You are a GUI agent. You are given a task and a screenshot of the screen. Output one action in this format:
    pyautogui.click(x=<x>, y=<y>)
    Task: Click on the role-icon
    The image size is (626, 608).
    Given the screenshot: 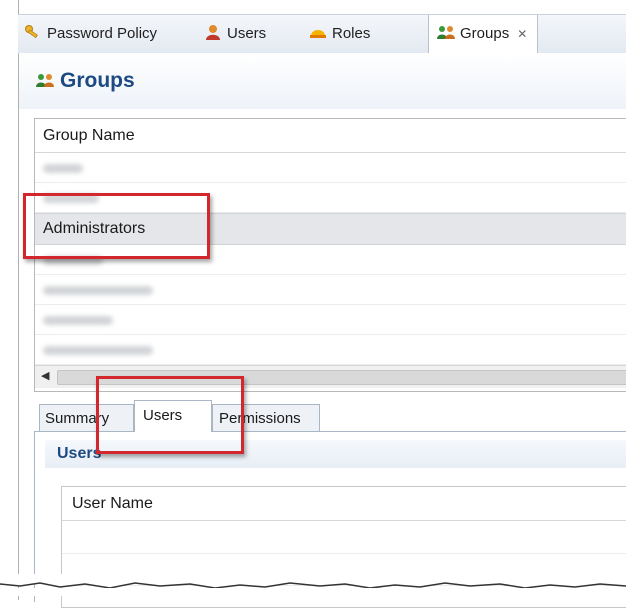 What is the action you would take?
    pyautogui.click(x=318, y=27)
    